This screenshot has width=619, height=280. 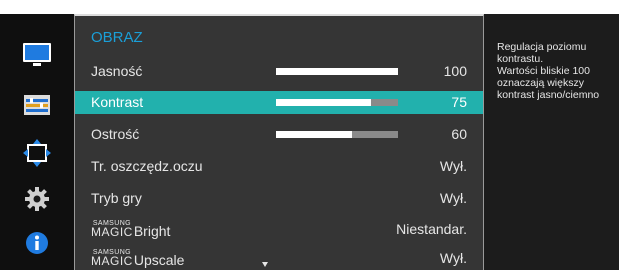 What do you see at coordinates (152, 231) in the screenshot?
I see `menu-item-label-text: Bright` at bounding box center [152, 231].